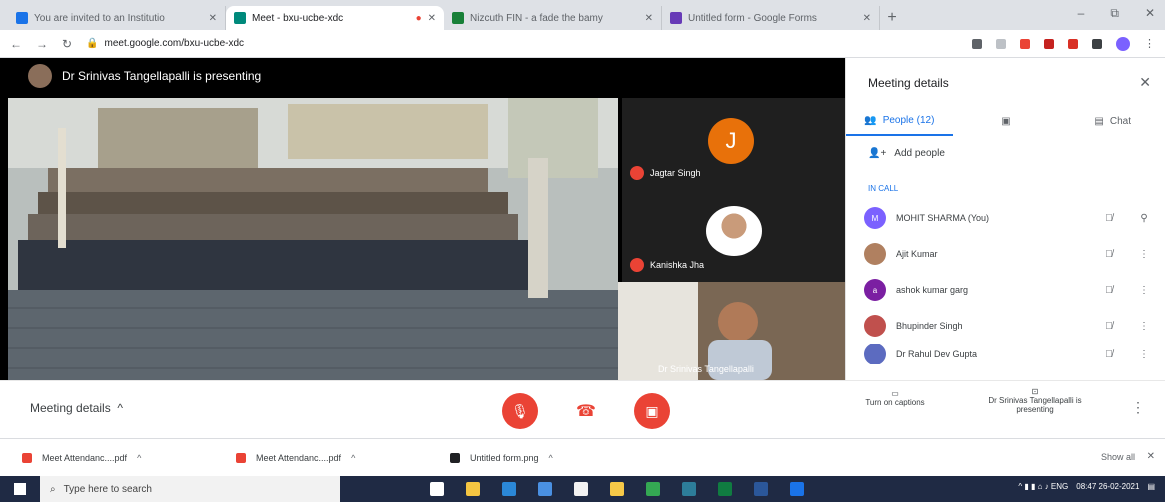  I want to click on photos-icon, so click(689, 489).